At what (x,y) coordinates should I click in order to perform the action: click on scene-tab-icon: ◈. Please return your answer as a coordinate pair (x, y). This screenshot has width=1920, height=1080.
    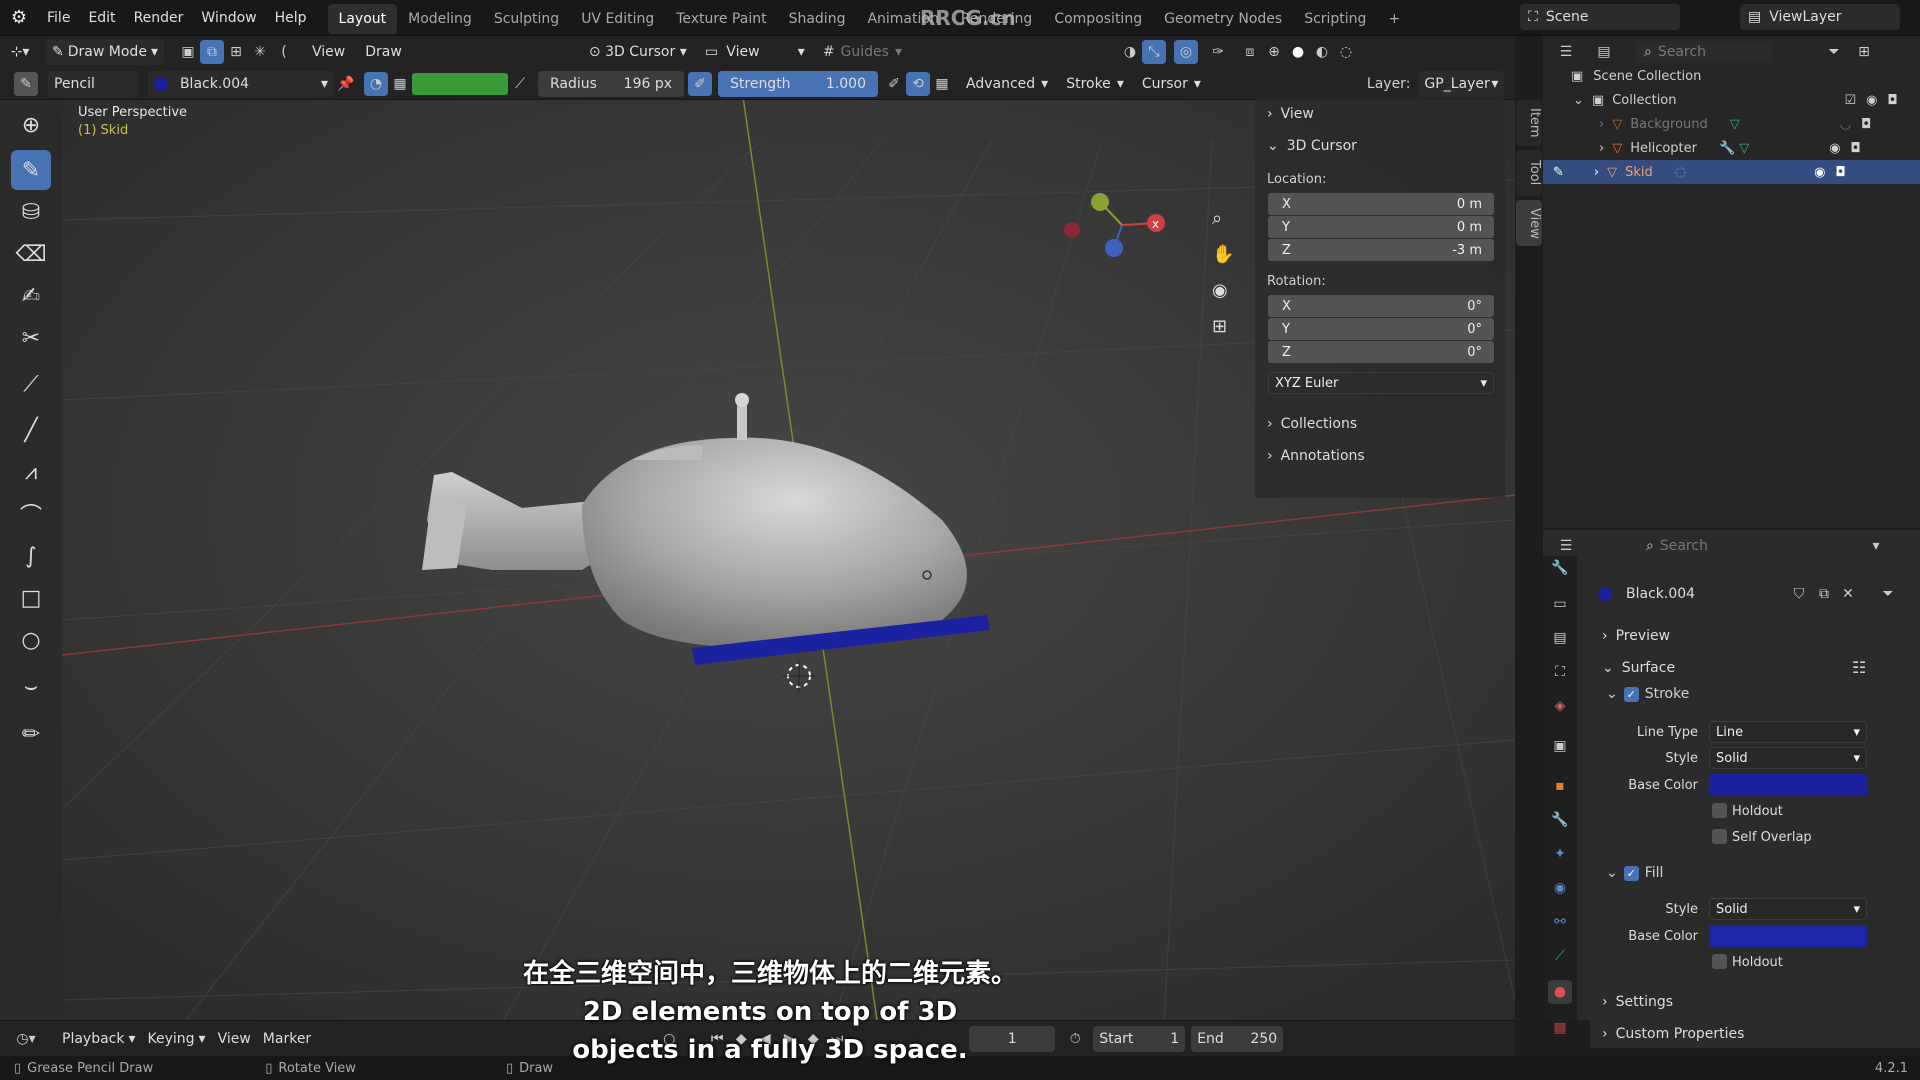
    Looking at the image, I should click on (1560, 706).